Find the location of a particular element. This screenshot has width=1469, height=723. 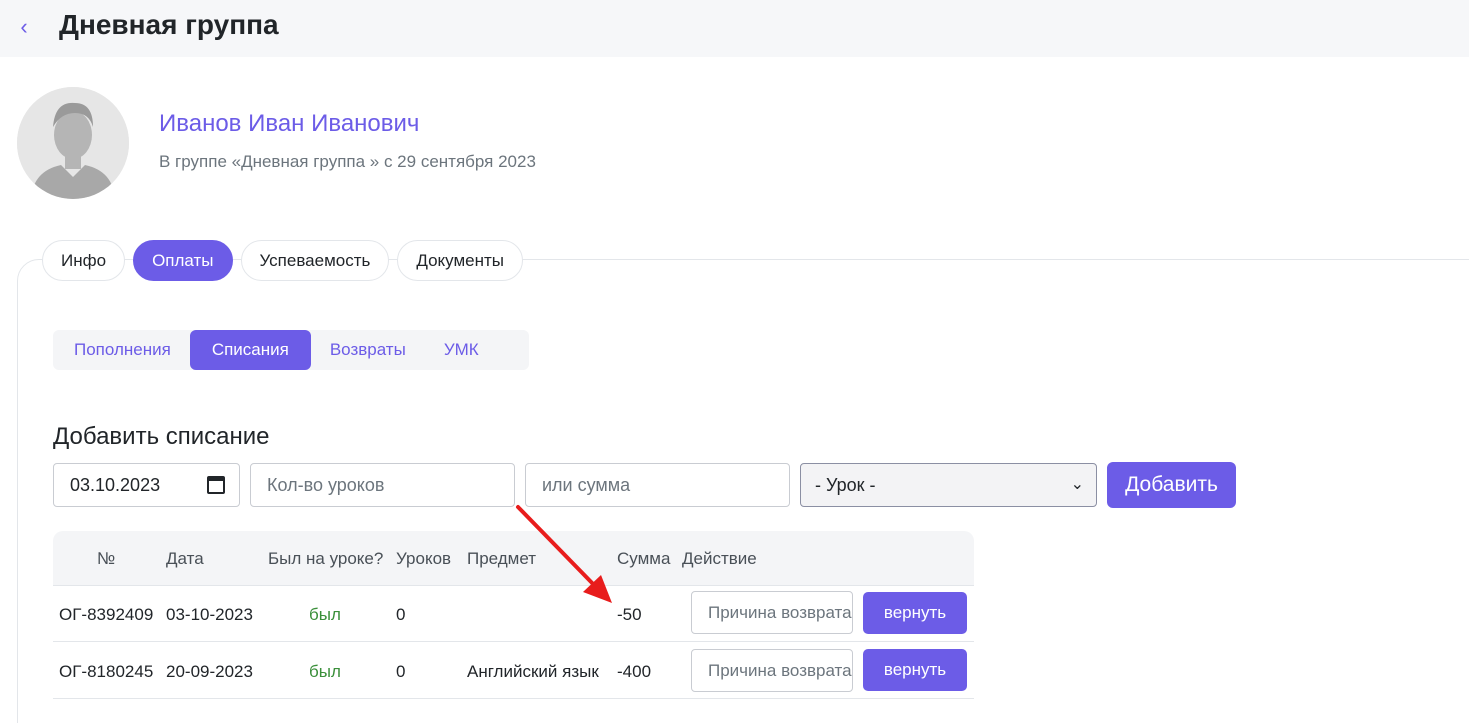

top-bar: ‹ Дневная группа is located at coordinates (734, 28).